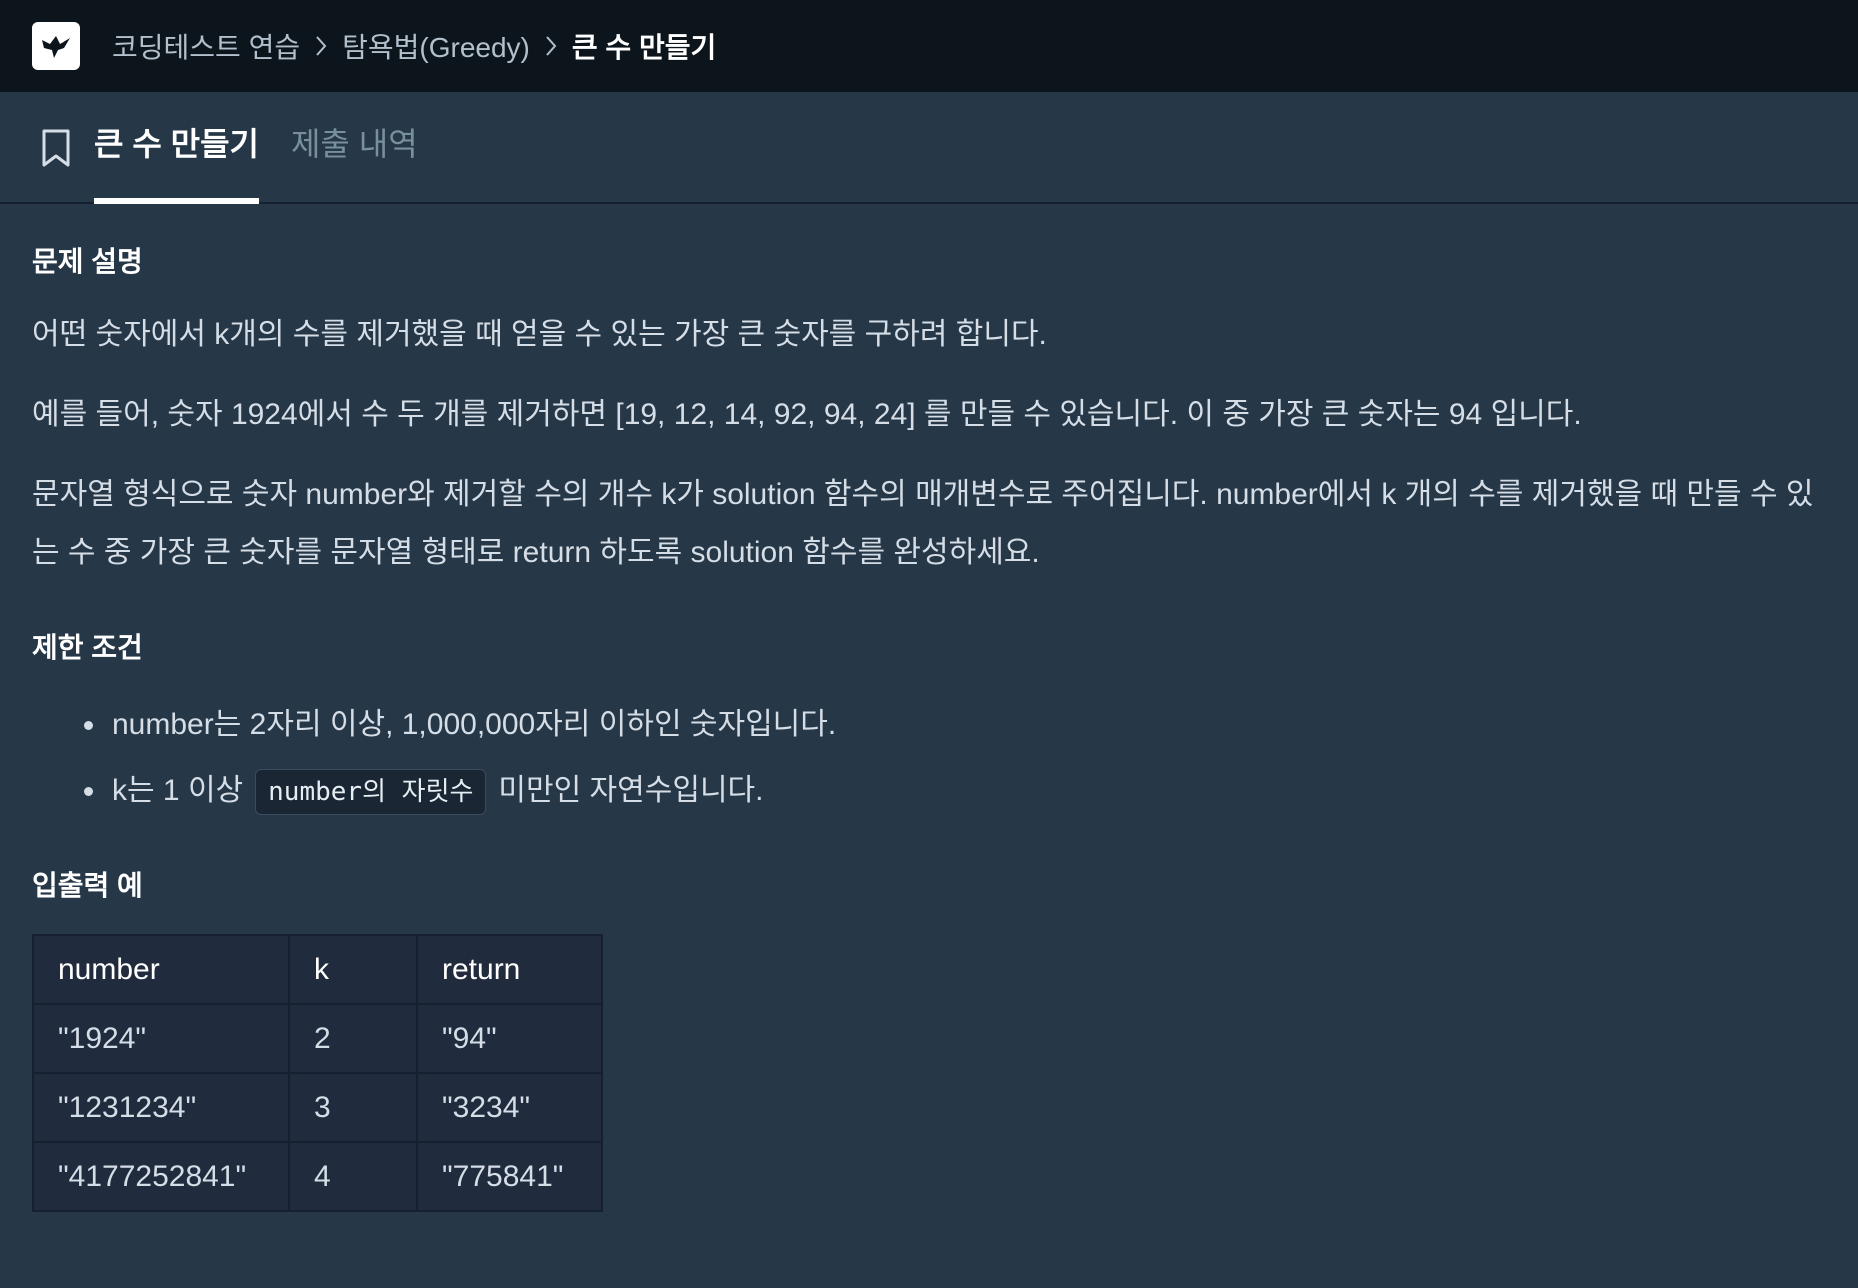 Image resolution: width=1858 pixels, height=1288 pixels. What do you see at coordinates (56, 148) in the screenshot?
I see `bookmark-icon` at bounding box center [56, 148].